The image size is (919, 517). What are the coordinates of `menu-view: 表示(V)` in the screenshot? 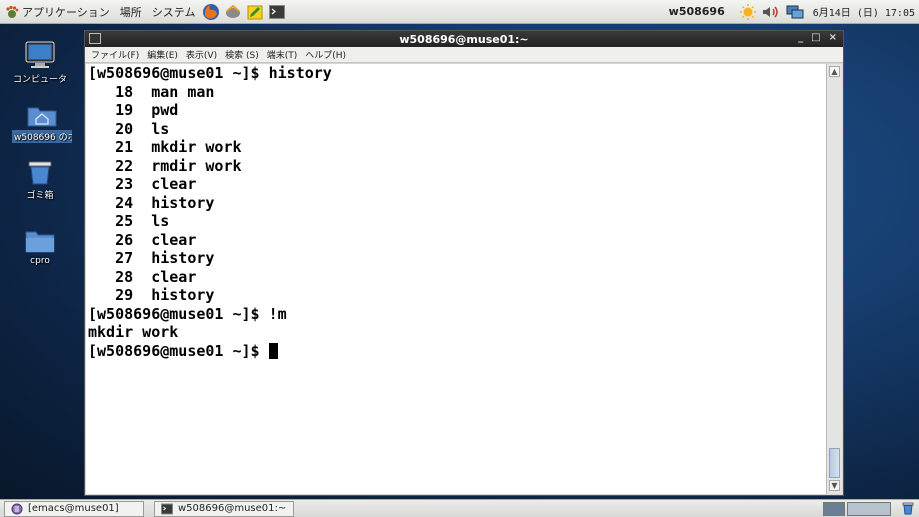 It's located at (201, 54).